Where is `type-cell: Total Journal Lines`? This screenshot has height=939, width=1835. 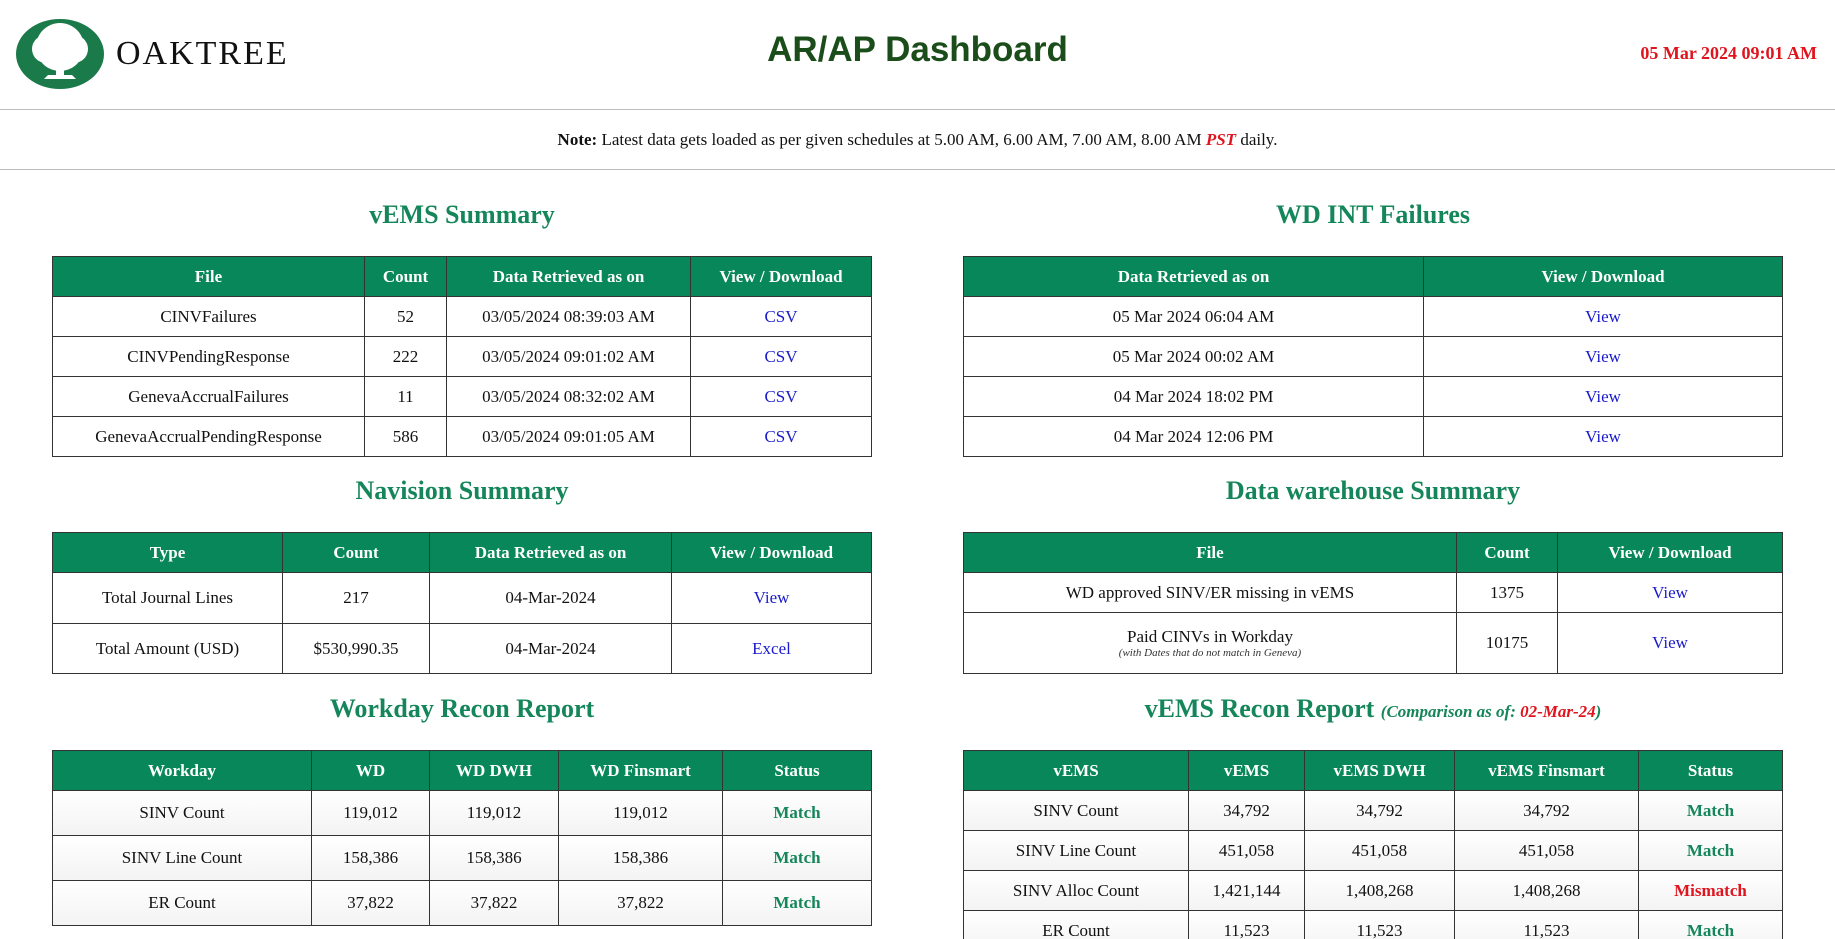 type-cell: Total Journal Lines is located at coordinates (167, 598).